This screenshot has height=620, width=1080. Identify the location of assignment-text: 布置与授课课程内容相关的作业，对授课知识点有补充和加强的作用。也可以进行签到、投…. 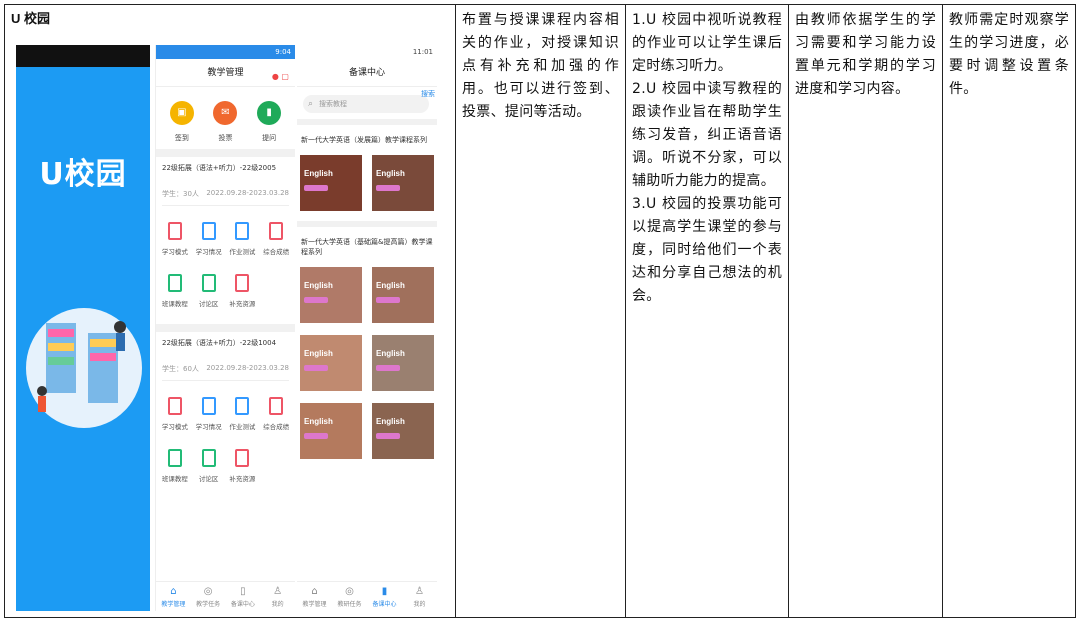
(540, 66).